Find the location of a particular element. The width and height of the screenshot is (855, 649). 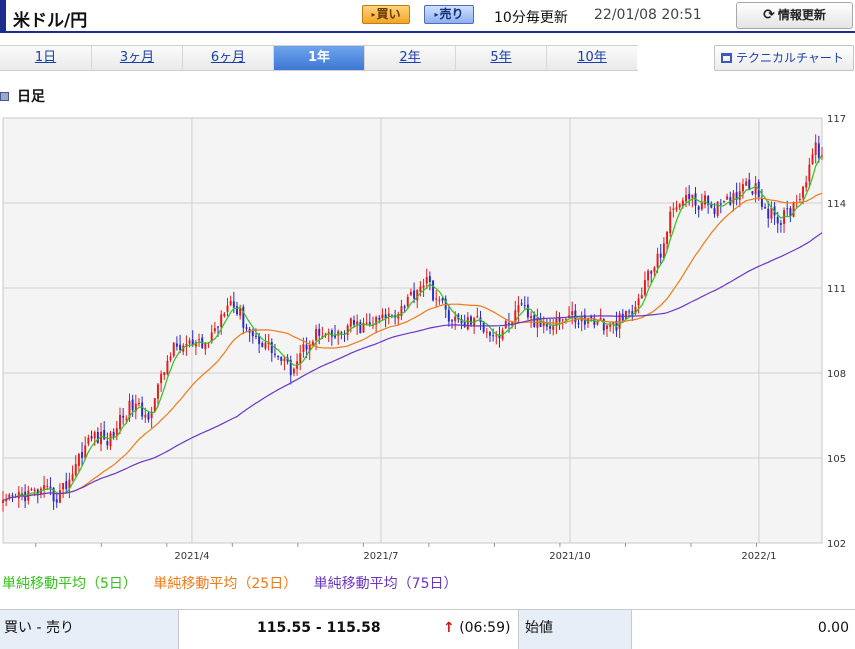

tab-10-years: 10年 is located at coordinates (591, 58).